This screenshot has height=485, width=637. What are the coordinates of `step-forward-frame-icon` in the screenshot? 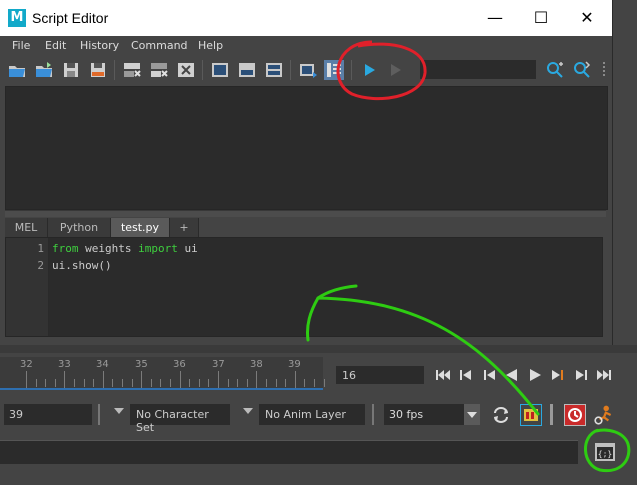 It's located at (558, 375).